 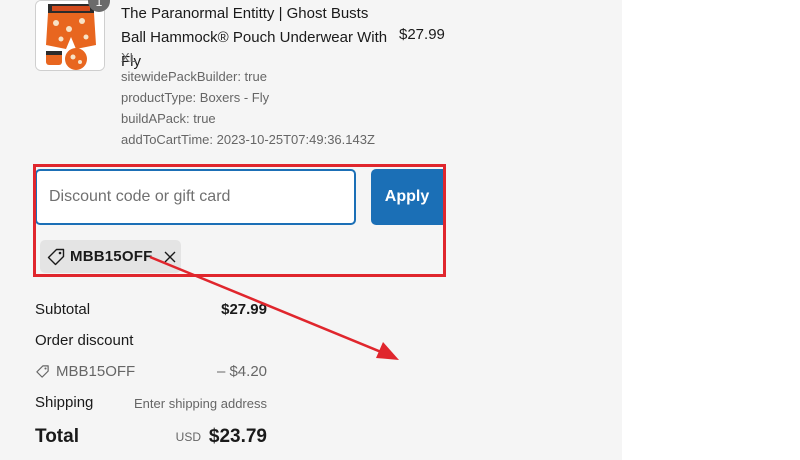 I want to click on discount-amount: – $4.20, so click(x=241, y=371).